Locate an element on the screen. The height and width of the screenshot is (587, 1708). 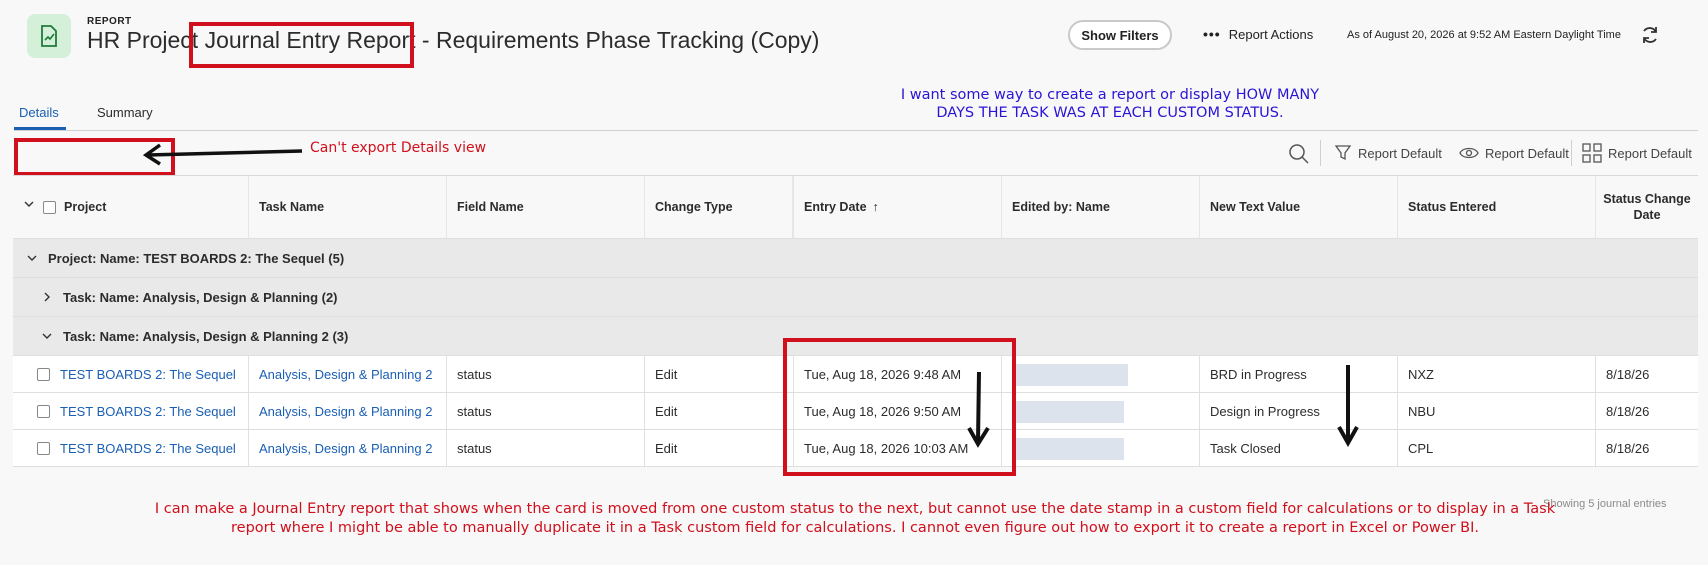
column-label-entry-date: Entry Date is located at coordinates (835, 207).